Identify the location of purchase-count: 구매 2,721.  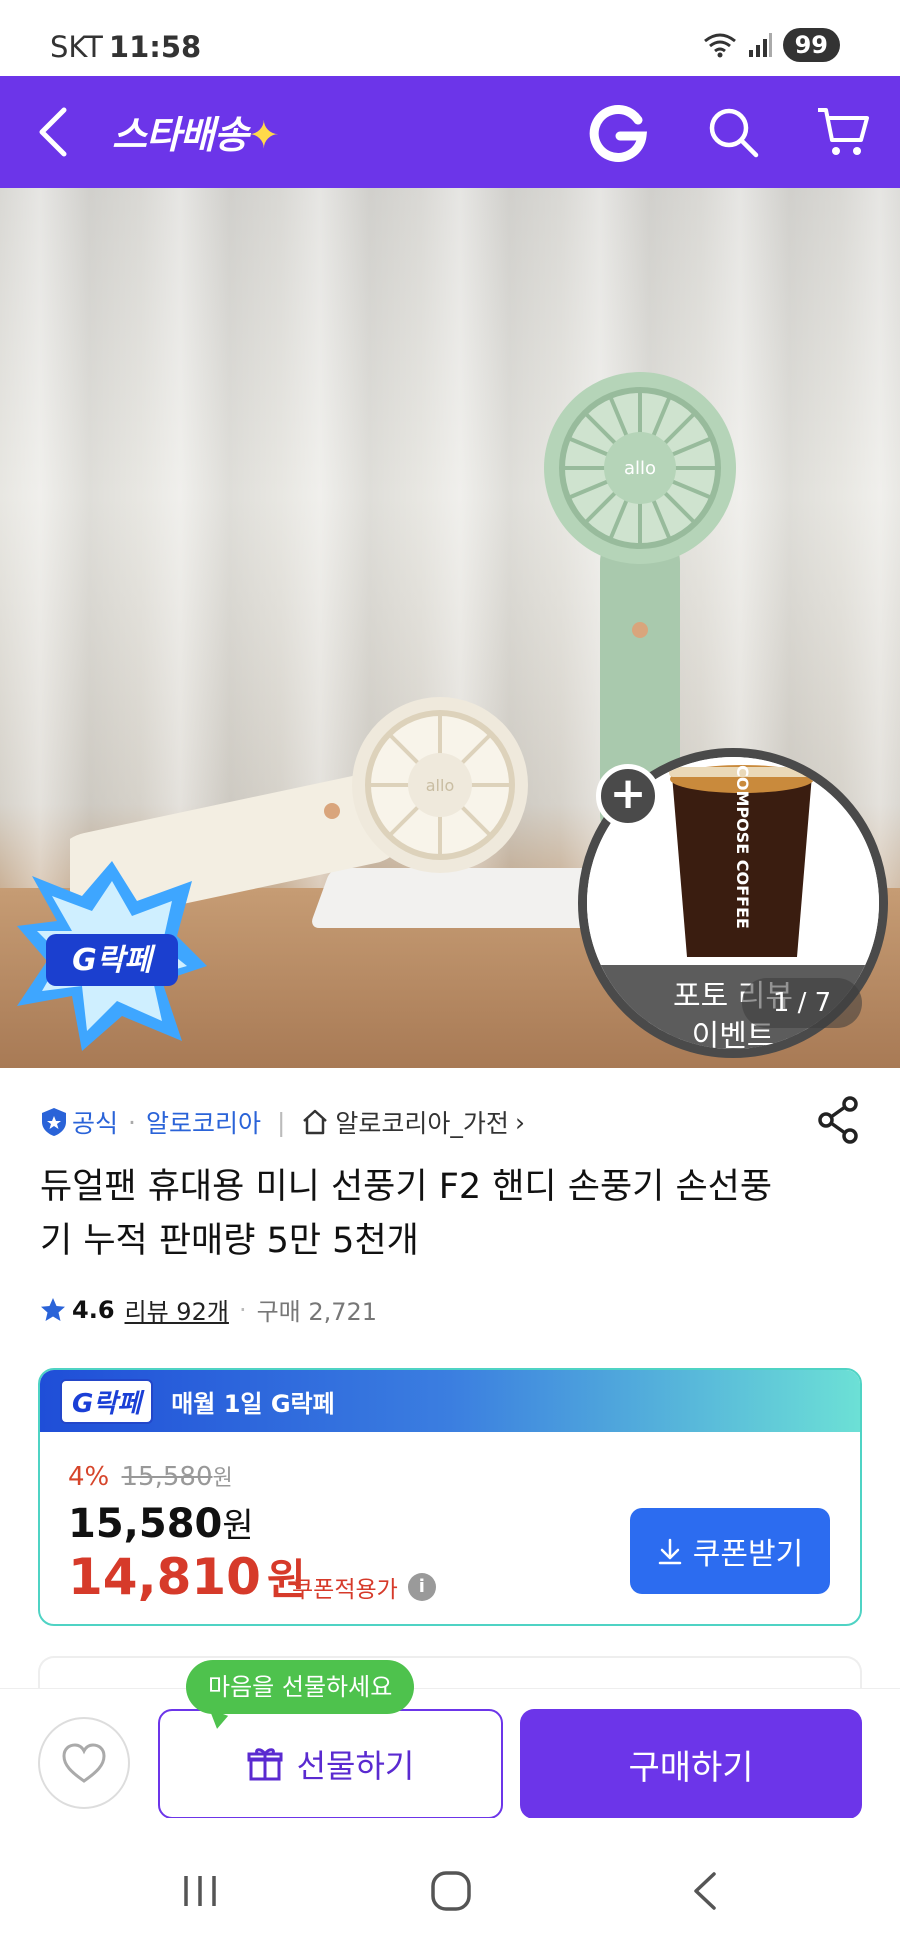
(317, 1312).